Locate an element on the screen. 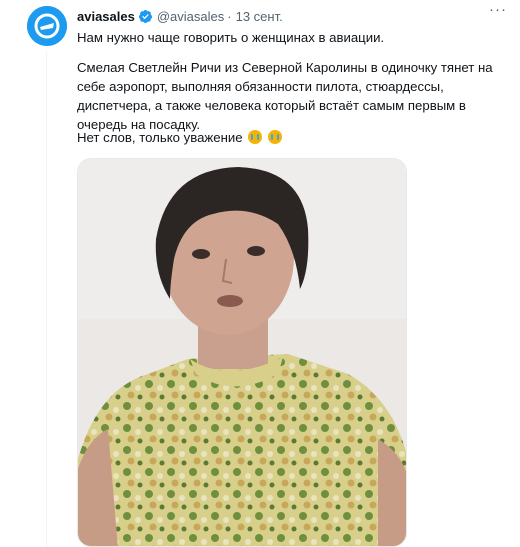 Image resolution: width=520 pixels, height=547 pixels. tweet-text-line-3: Нет слов, только уважение is located at coordinates (179, 137).